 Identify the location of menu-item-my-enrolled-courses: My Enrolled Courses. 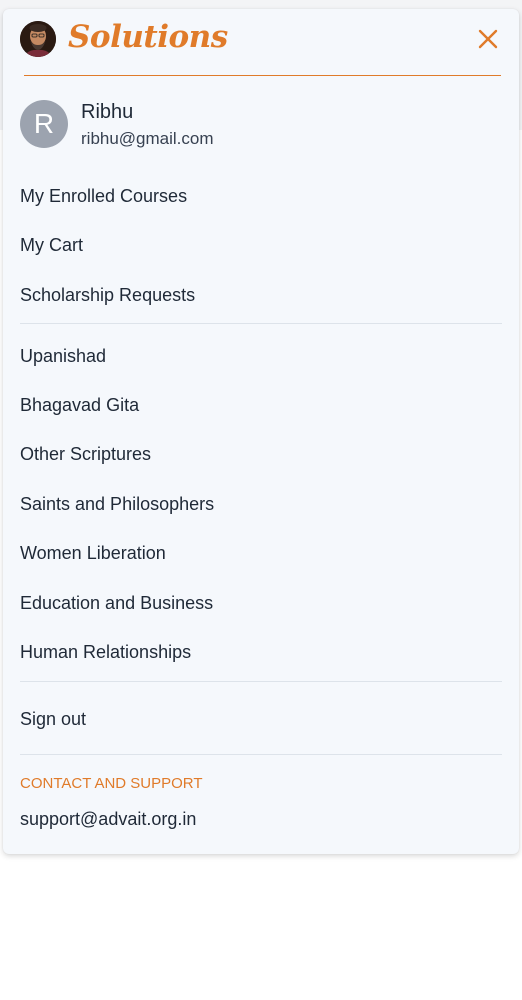
(103, 196).